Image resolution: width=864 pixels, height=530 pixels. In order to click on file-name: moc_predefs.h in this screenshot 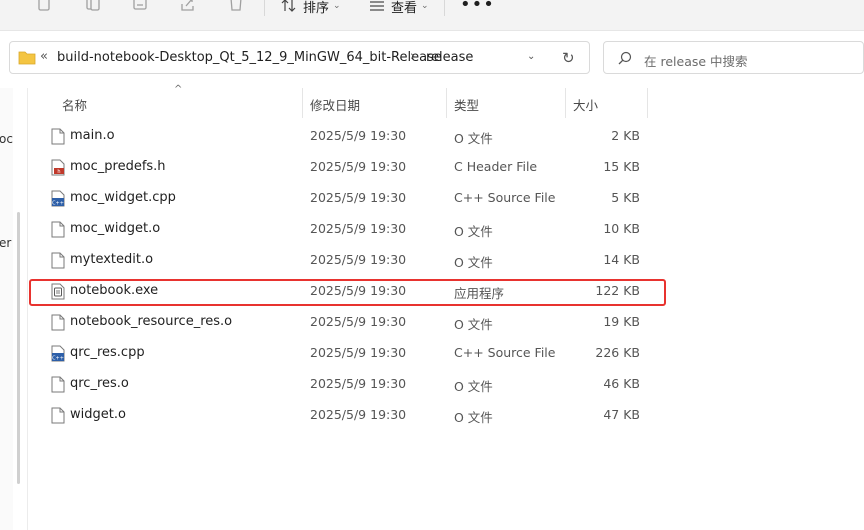, I will do `click(118, 166)`.